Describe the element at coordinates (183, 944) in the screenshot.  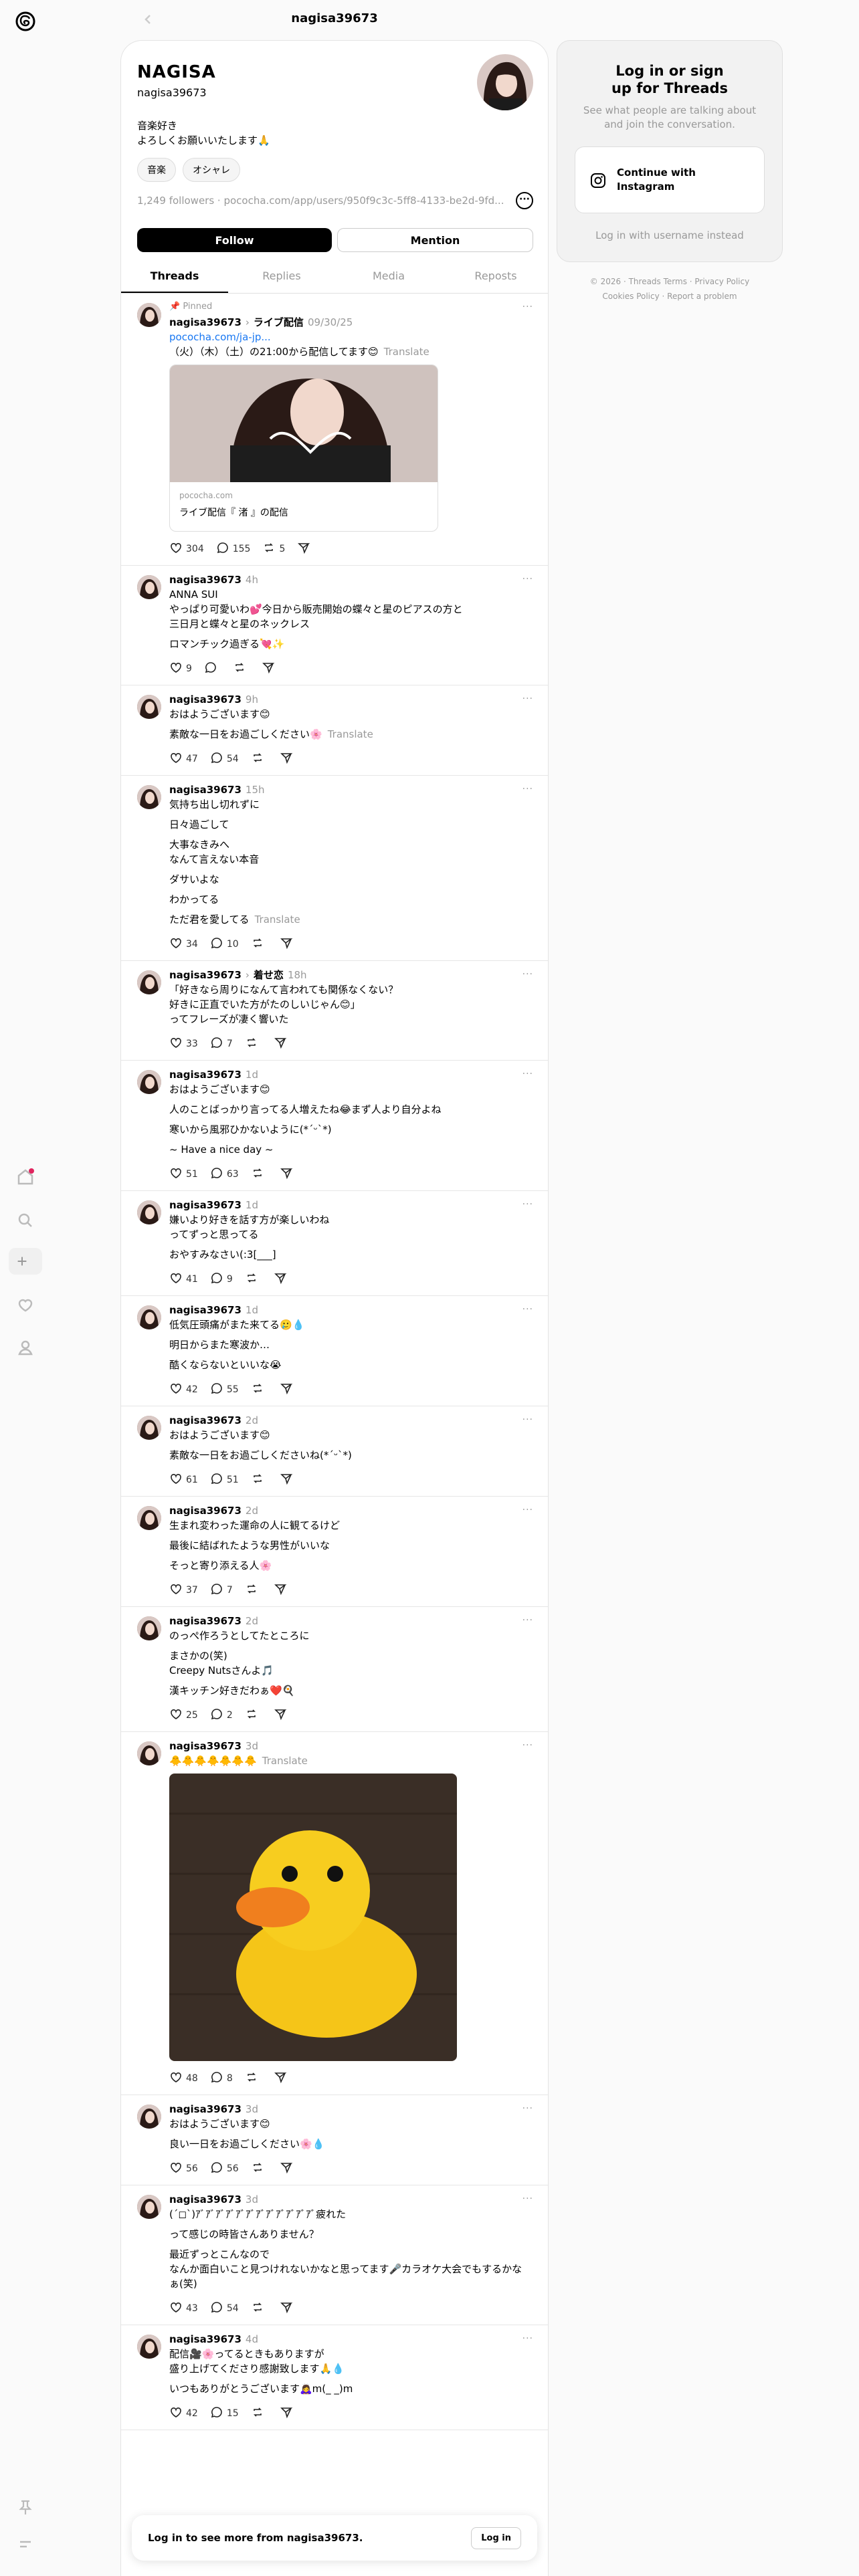
I see `like-button: 34` at that location.